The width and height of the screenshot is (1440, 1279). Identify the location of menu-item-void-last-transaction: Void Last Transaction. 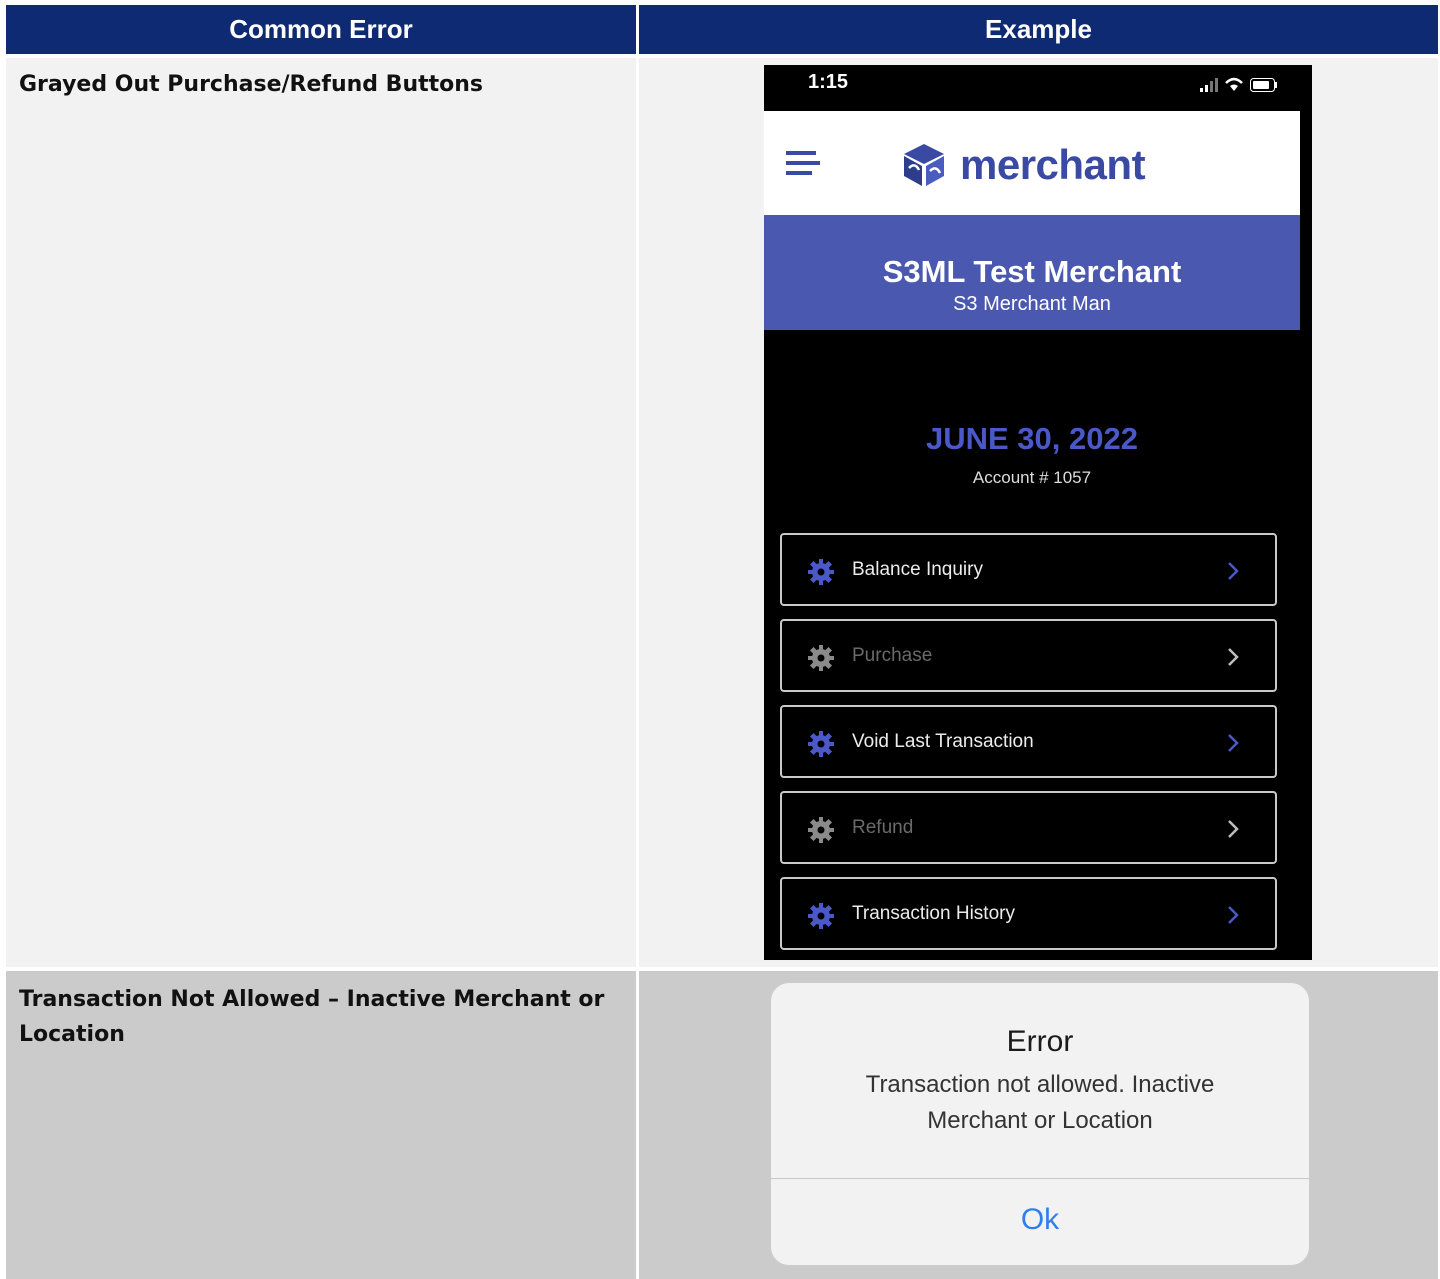
(1028, 741).